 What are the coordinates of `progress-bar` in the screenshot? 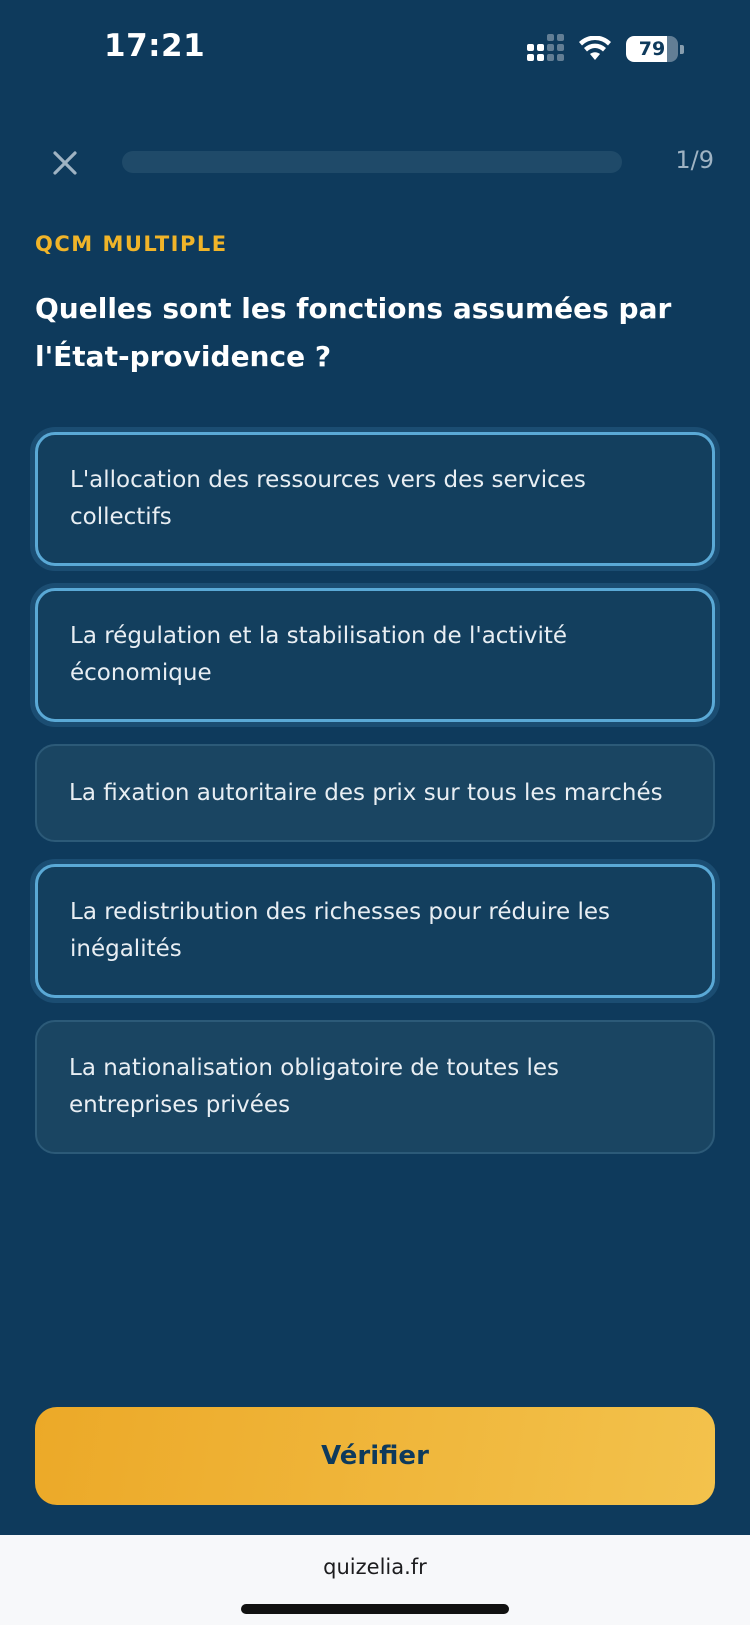 It's located at (372, 162).